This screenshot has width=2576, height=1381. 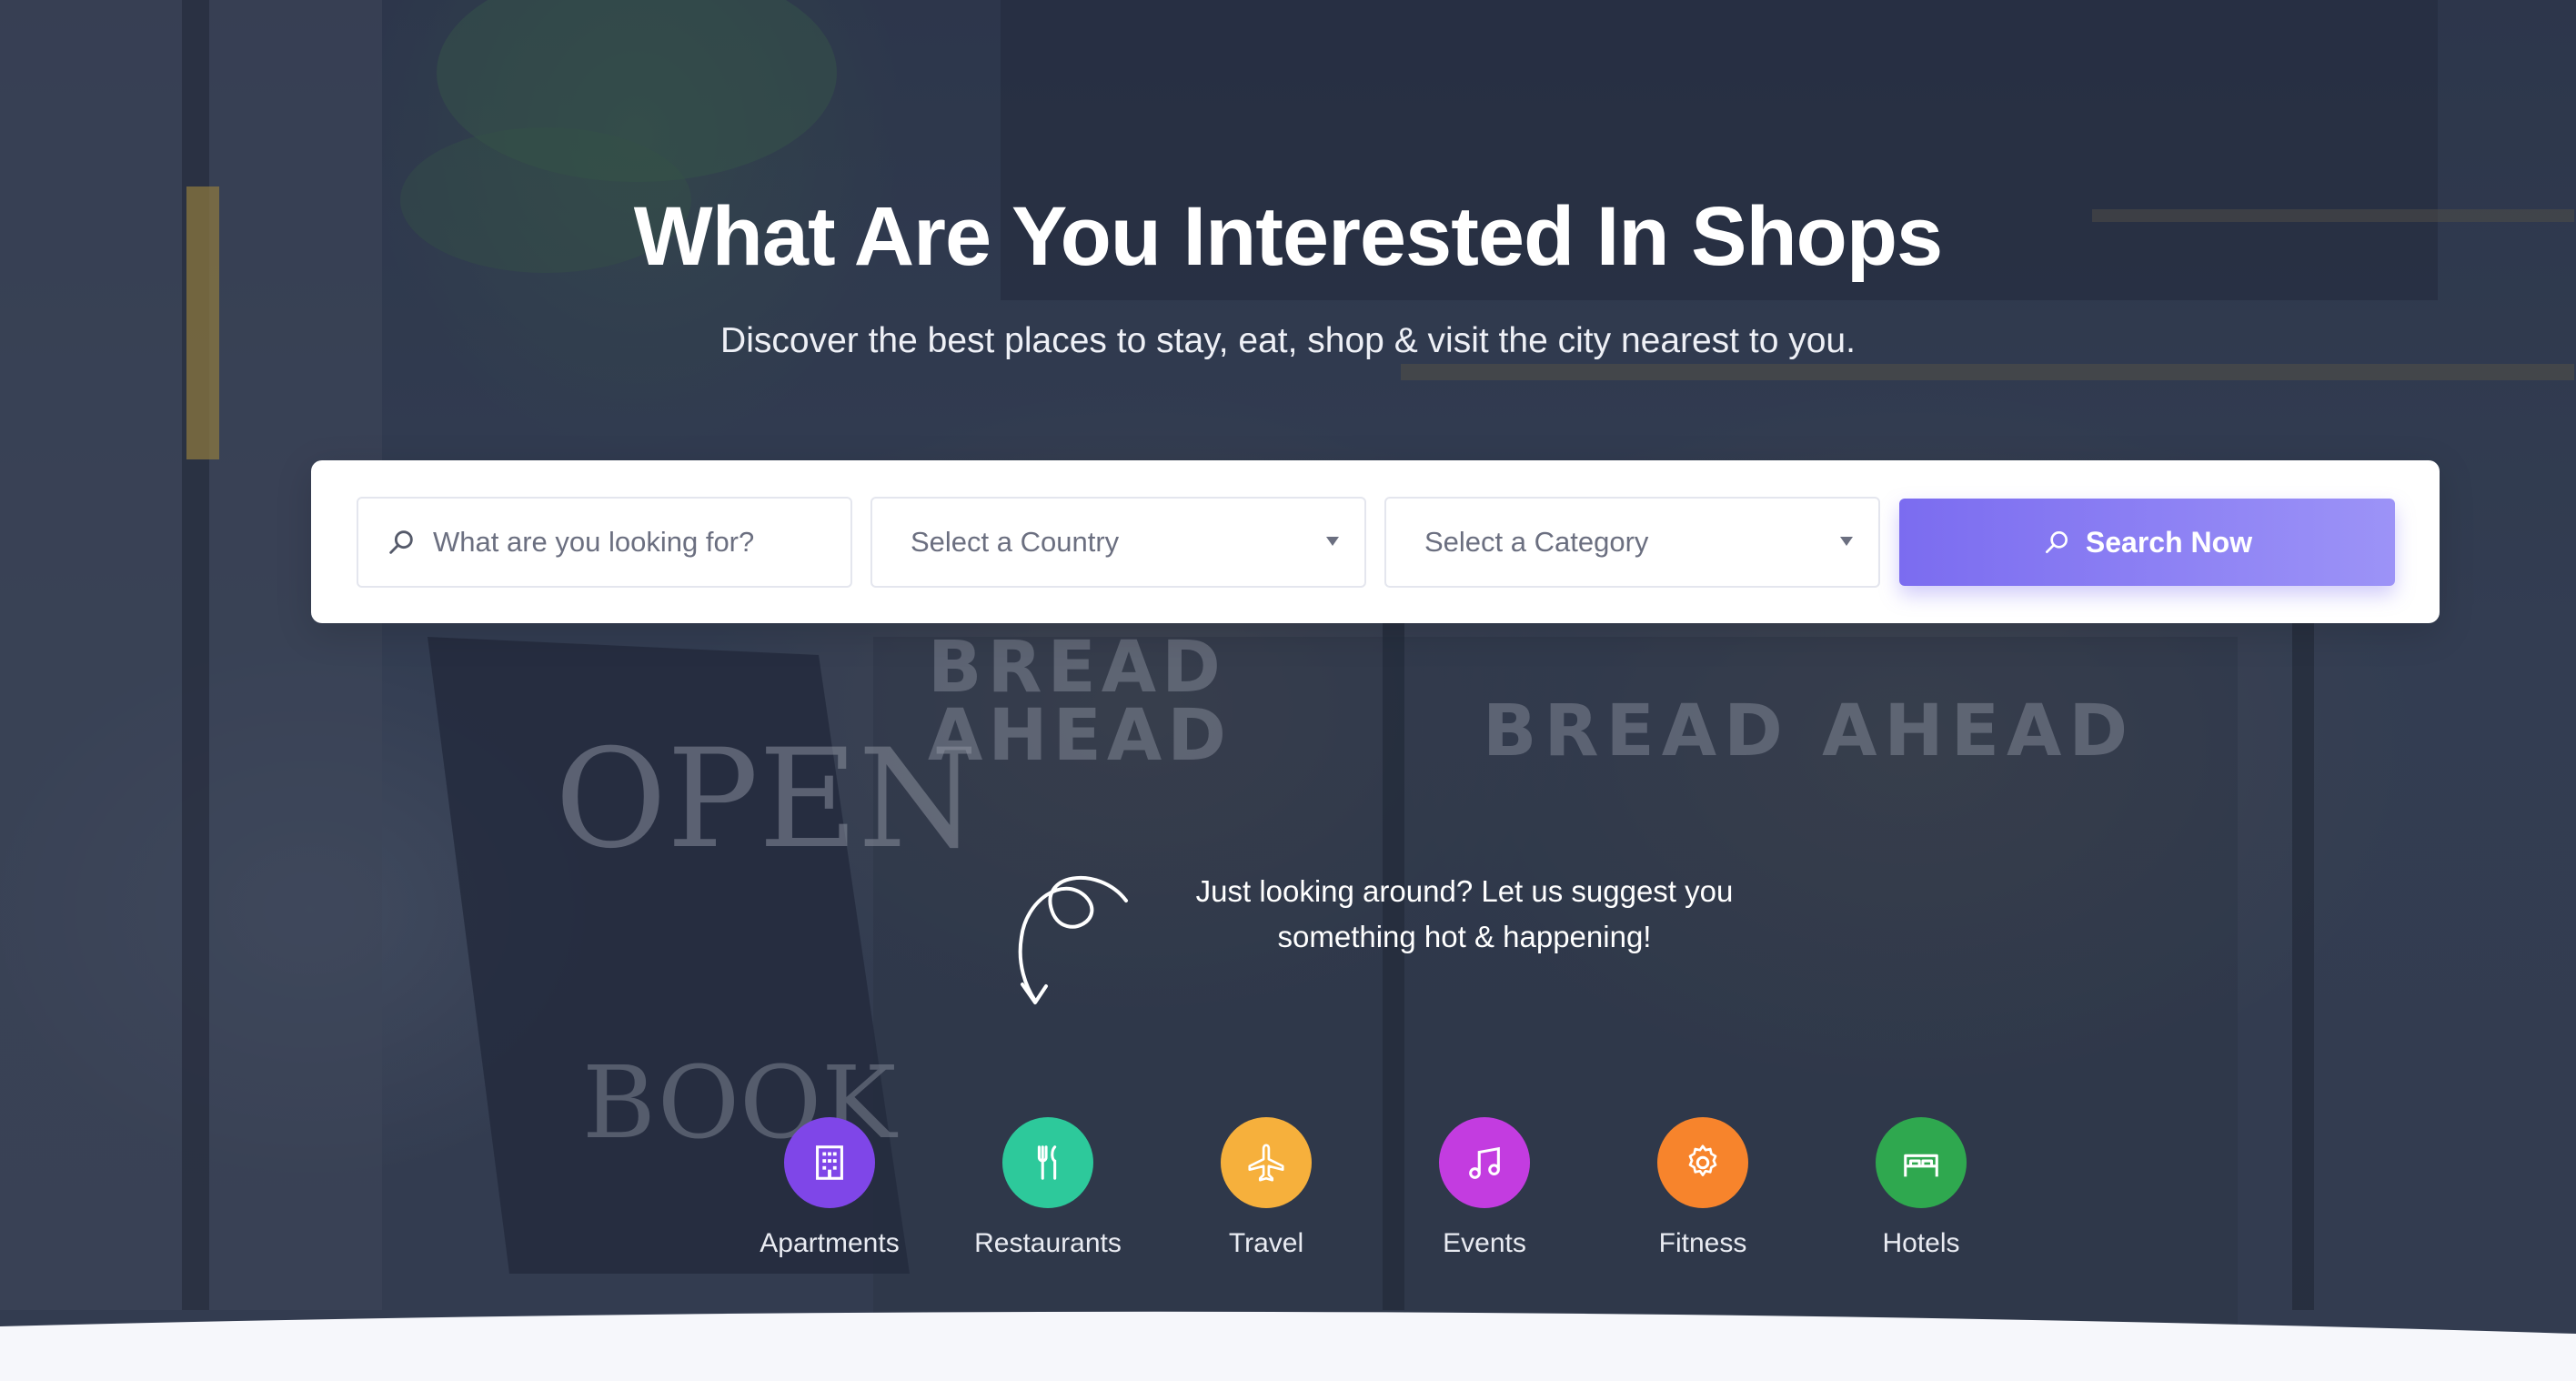 I want to click on page-title: What Are You Interested In Shops, so click(x=1288, y=236).